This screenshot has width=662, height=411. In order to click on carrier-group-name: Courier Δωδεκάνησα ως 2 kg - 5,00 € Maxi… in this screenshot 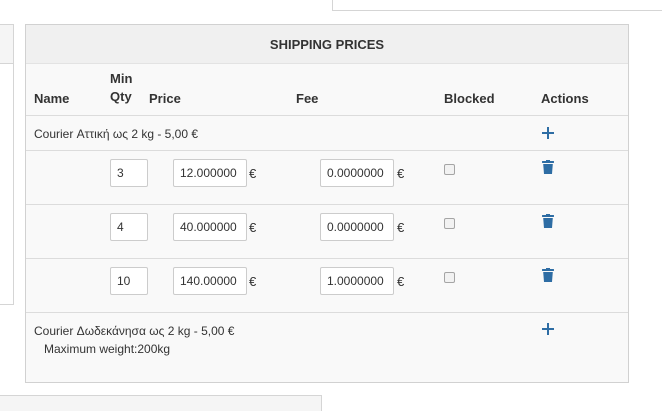, I will do `click(134, 340)`.